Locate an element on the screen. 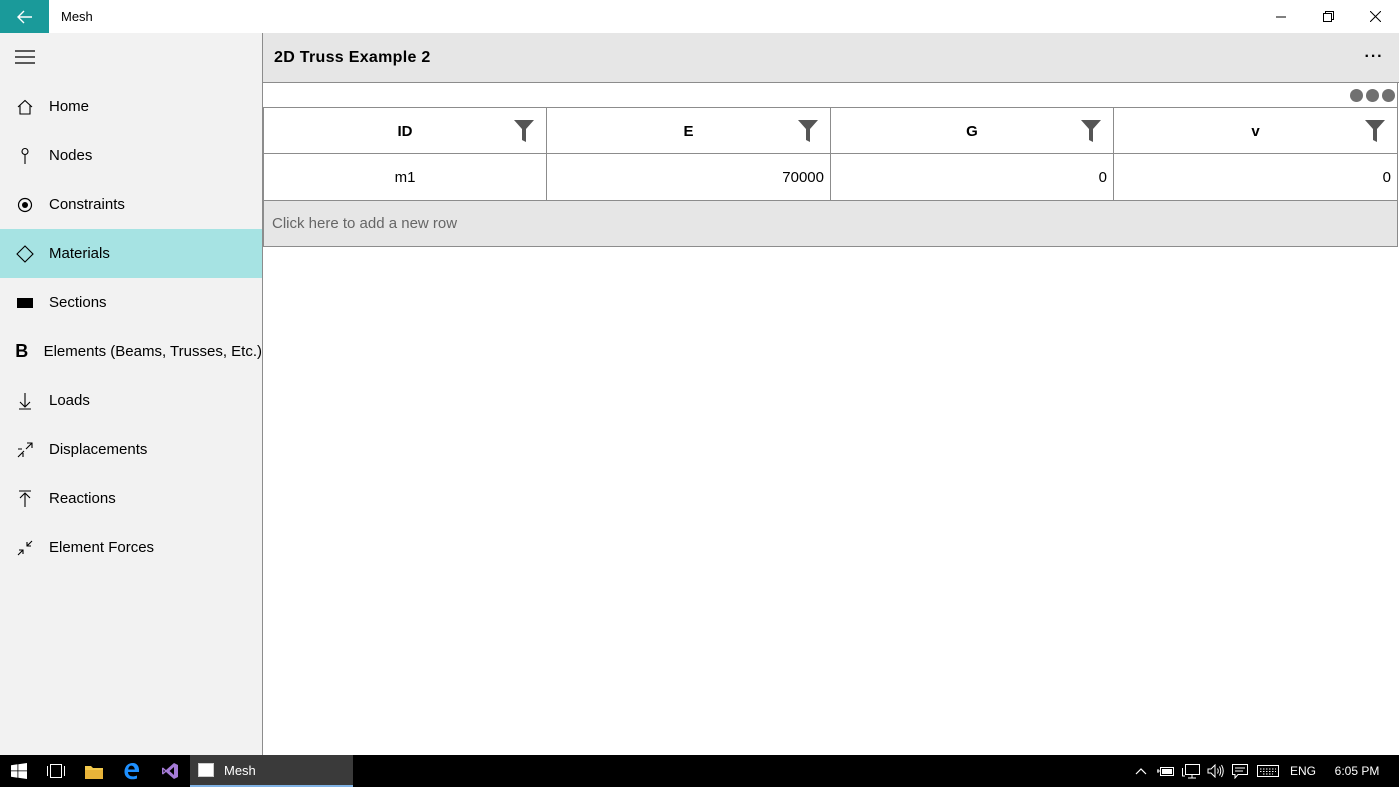  sidebar-item-label: Element Forces is located at coordinates (102, 547).